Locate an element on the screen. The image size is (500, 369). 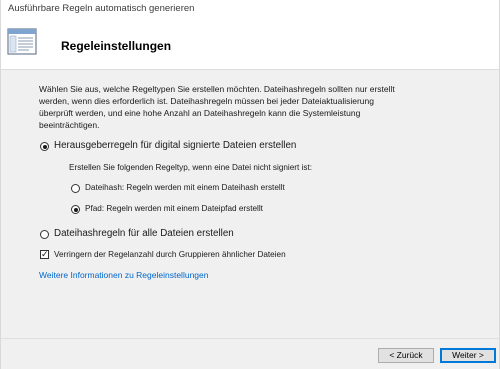
path-radio is located at coordinates (75, 209).